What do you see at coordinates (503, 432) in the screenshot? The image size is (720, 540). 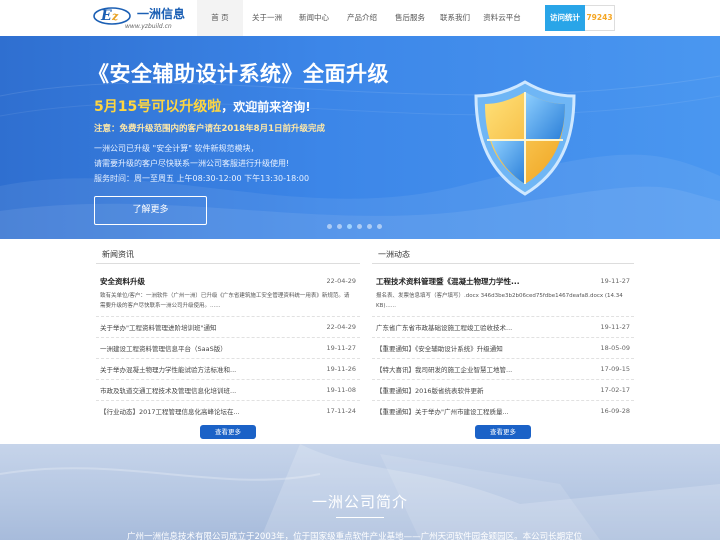 I see `updates-more-button: 查看更多` at bounding box center [503, 432].